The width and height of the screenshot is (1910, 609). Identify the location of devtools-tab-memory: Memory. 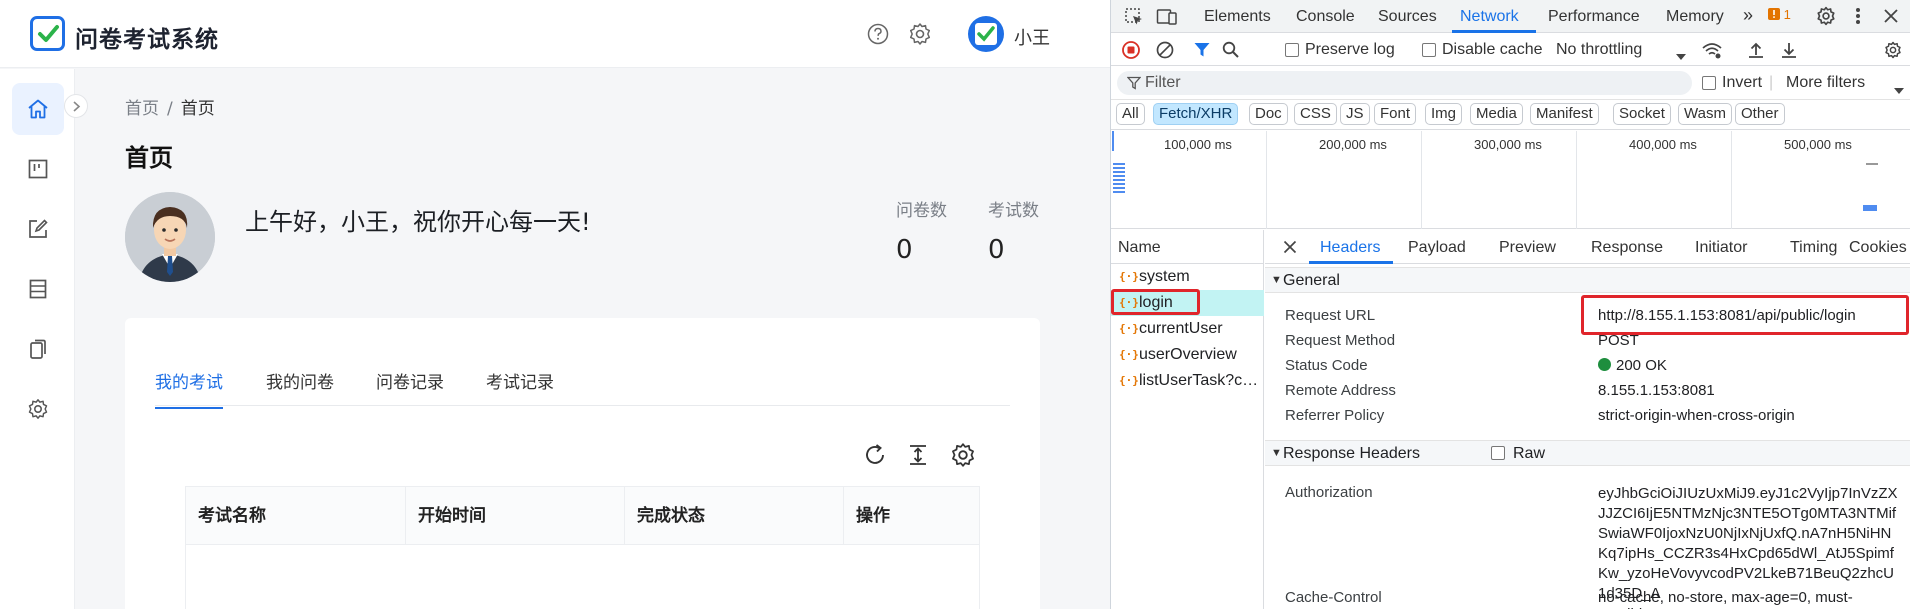
(1695, 17).